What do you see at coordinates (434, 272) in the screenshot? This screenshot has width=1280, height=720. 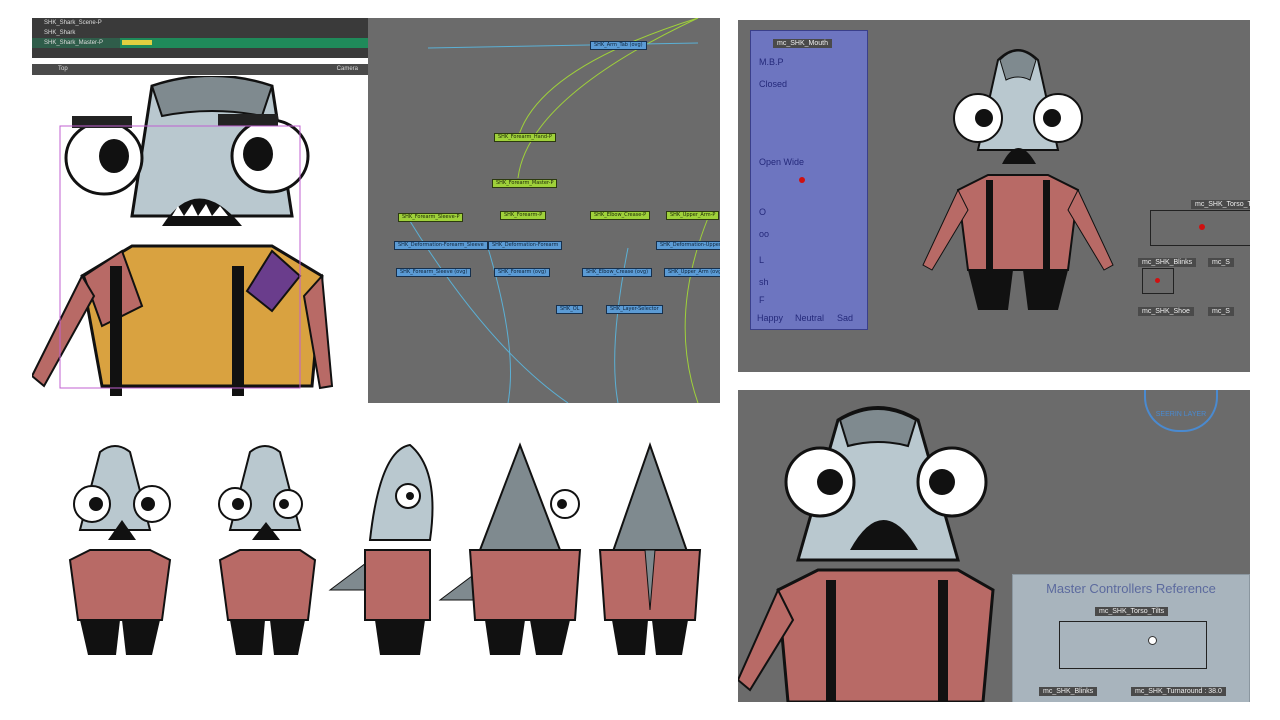 I see `node-forearm-sleeve-ovg: SHK_Forearm_Sleeve (ovg)` at bounding box center [434, 272].